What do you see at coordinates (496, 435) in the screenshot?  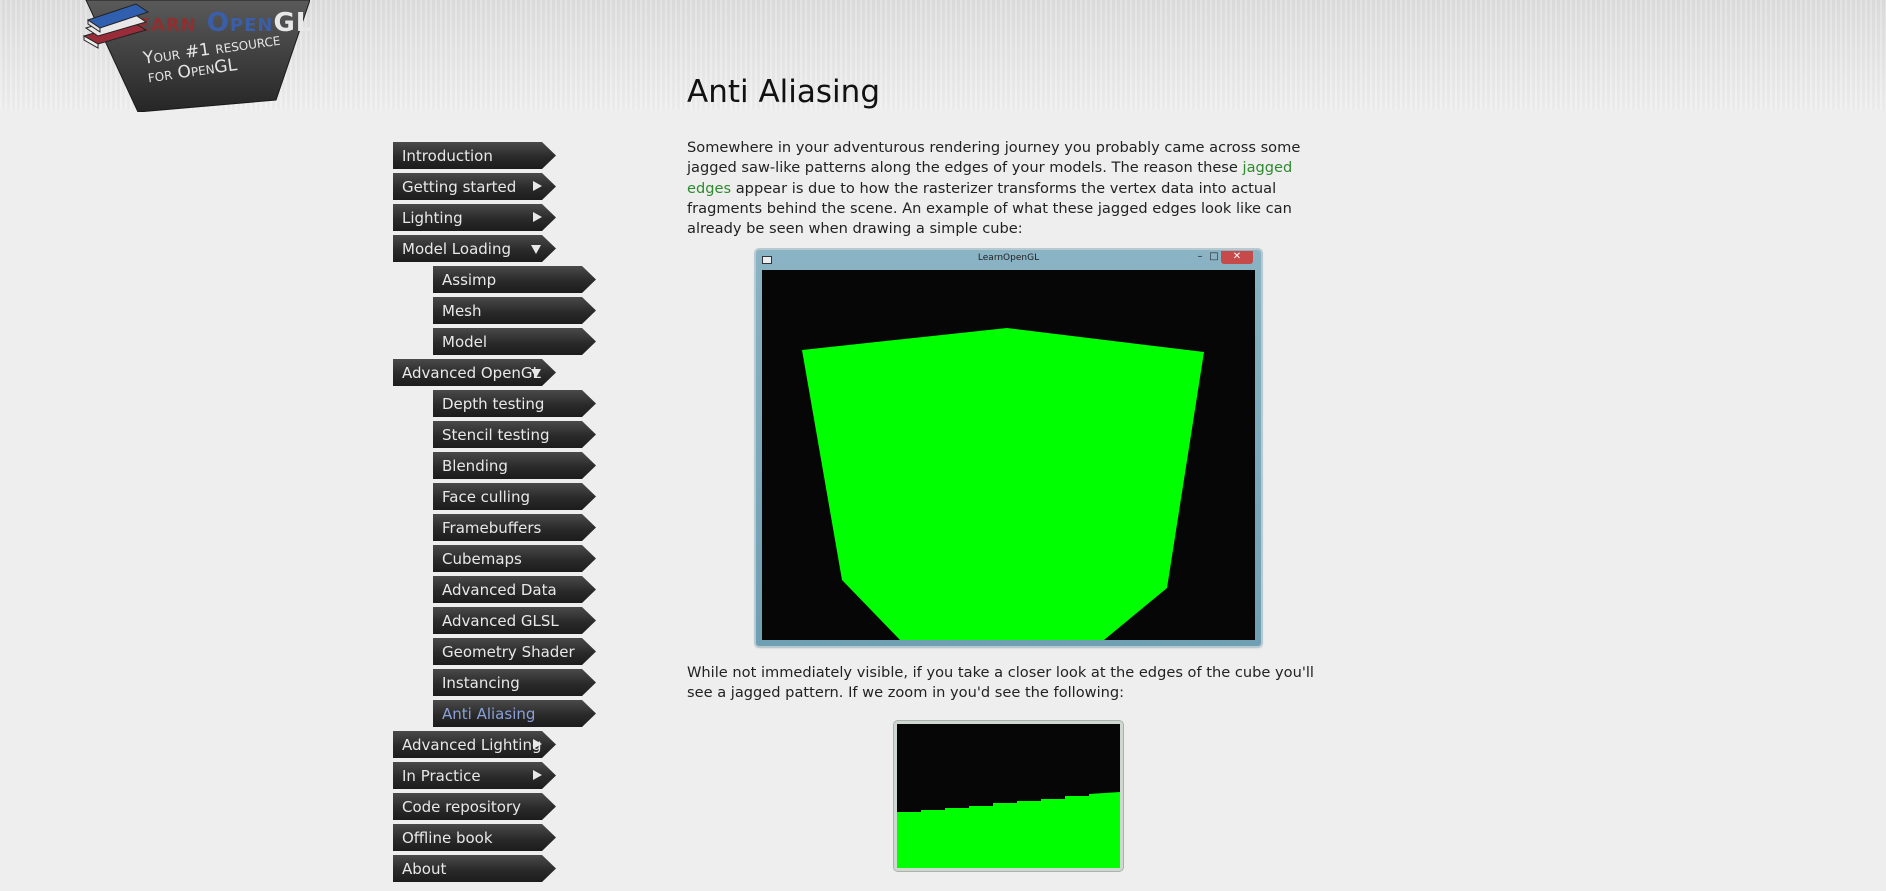 I see `sidebar-item-label: Stencil testing` at bounding box center [496, 435].